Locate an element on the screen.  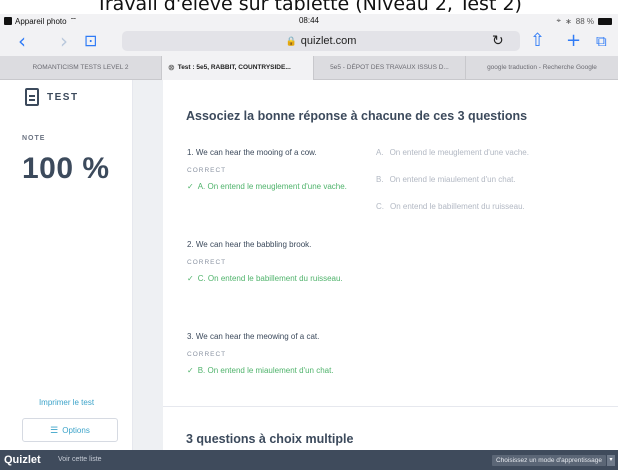
battery-percent: 88 % is located at coordinates (584, 21).